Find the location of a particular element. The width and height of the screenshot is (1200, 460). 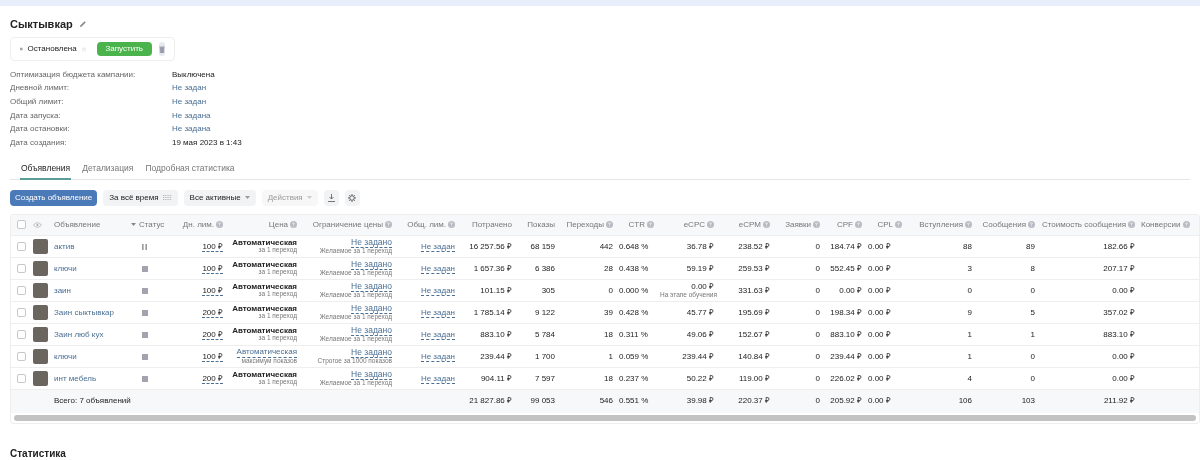

tab: Подробная статистика is located at coordinates (190, 169).